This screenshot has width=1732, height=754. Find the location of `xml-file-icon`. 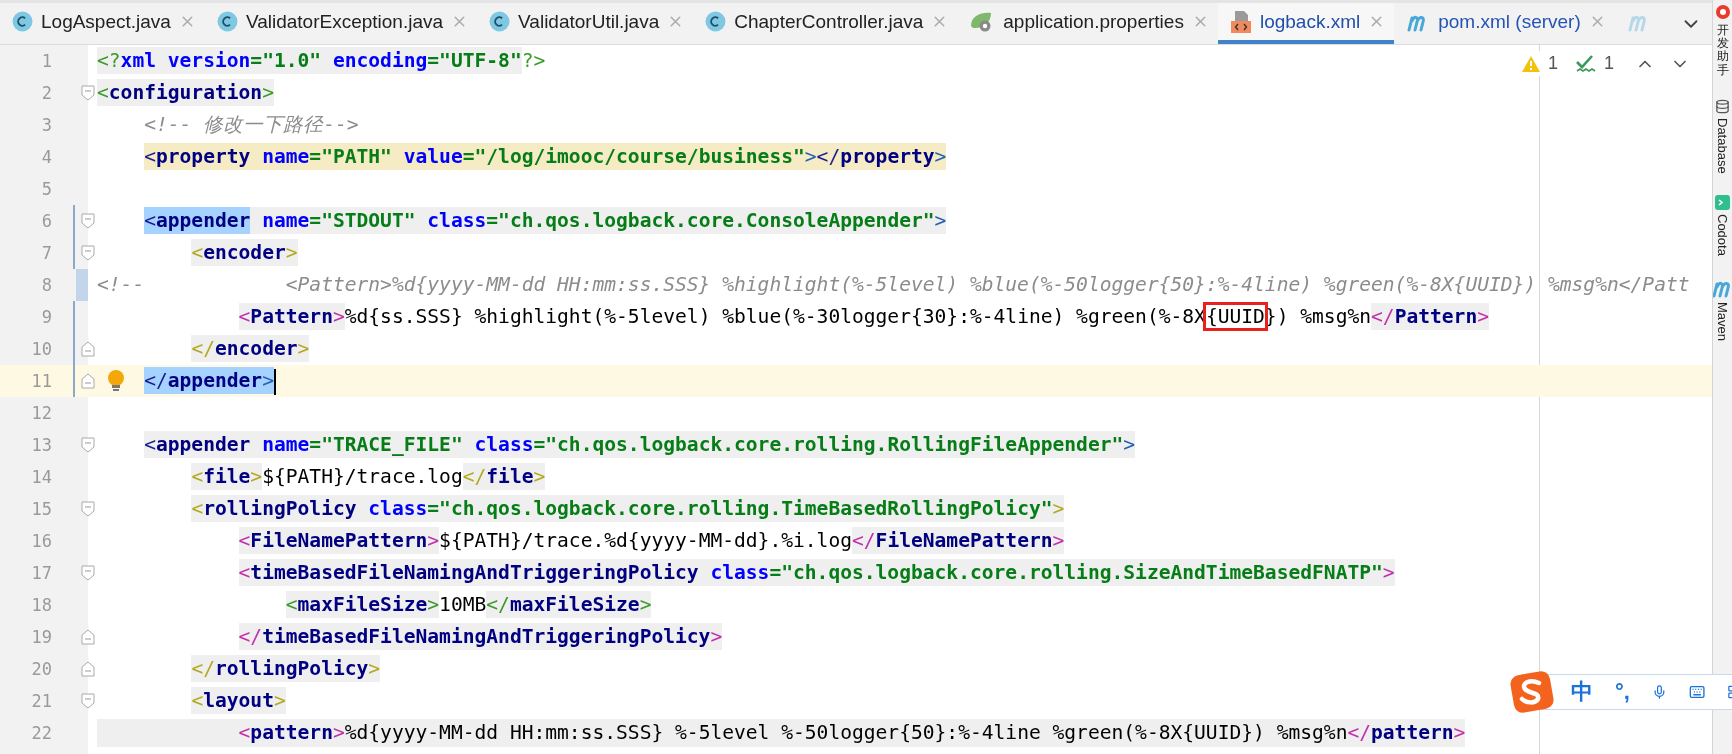

xml-file-icon is located at coordinates (1240, 21).